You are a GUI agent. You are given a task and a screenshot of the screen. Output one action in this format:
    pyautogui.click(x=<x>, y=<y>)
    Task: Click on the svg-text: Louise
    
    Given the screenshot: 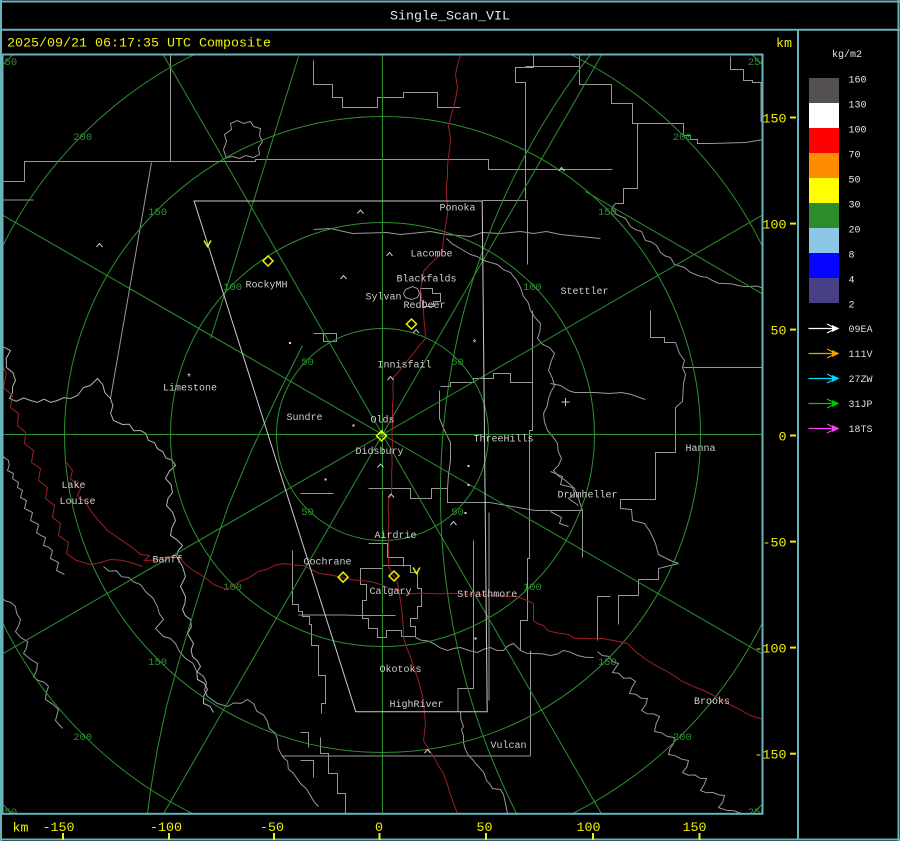 What is the action you would take?
    pyautogui.click(x=78, y=502)
    